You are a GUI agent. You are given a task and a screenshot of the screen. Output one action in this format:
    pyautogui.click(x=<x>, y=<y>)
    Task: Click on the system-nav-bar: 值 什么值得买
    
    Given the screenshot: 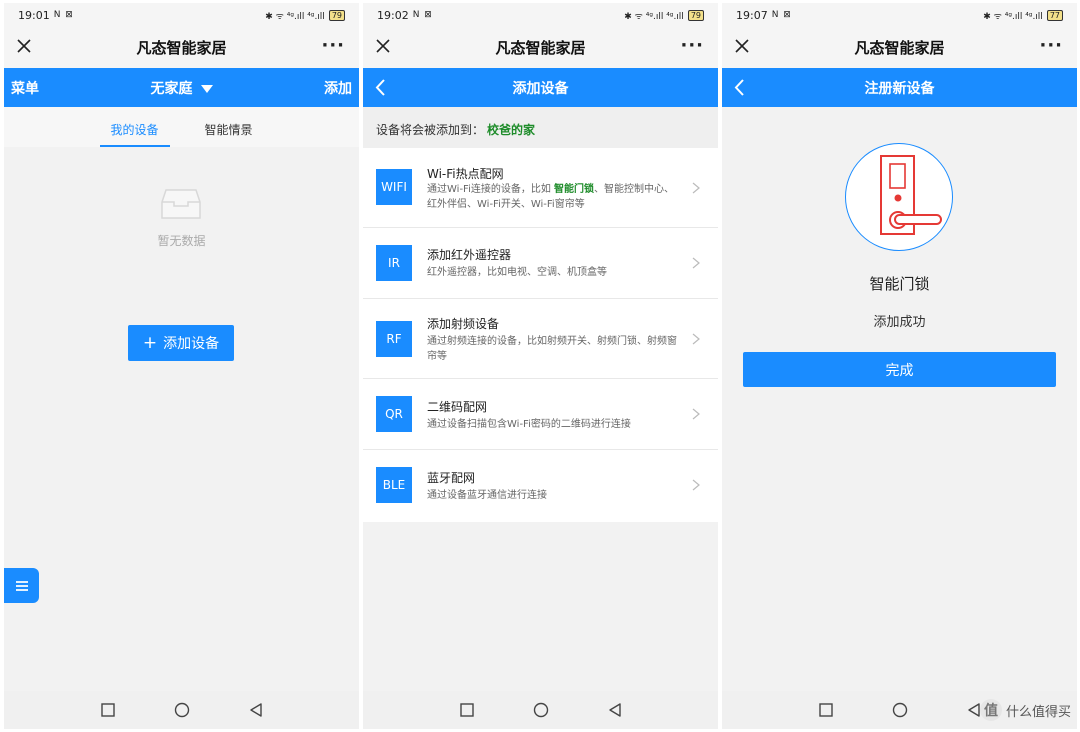 What is the action you would take?
    pyautogui.click(x=899, y=710)
    